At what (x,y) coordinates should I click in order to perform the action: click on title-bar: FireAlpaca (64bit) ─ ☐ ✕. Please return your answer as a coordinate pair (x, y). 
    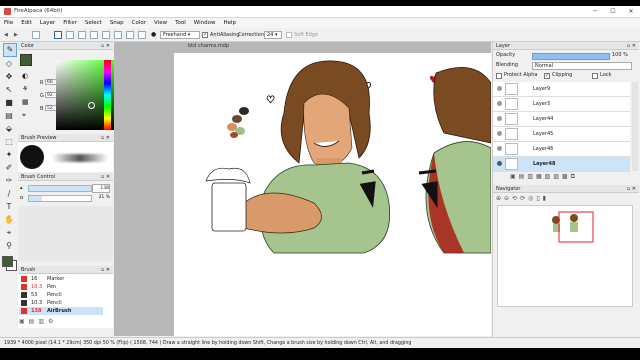
    Looking at the image, I should click on (320, 12).